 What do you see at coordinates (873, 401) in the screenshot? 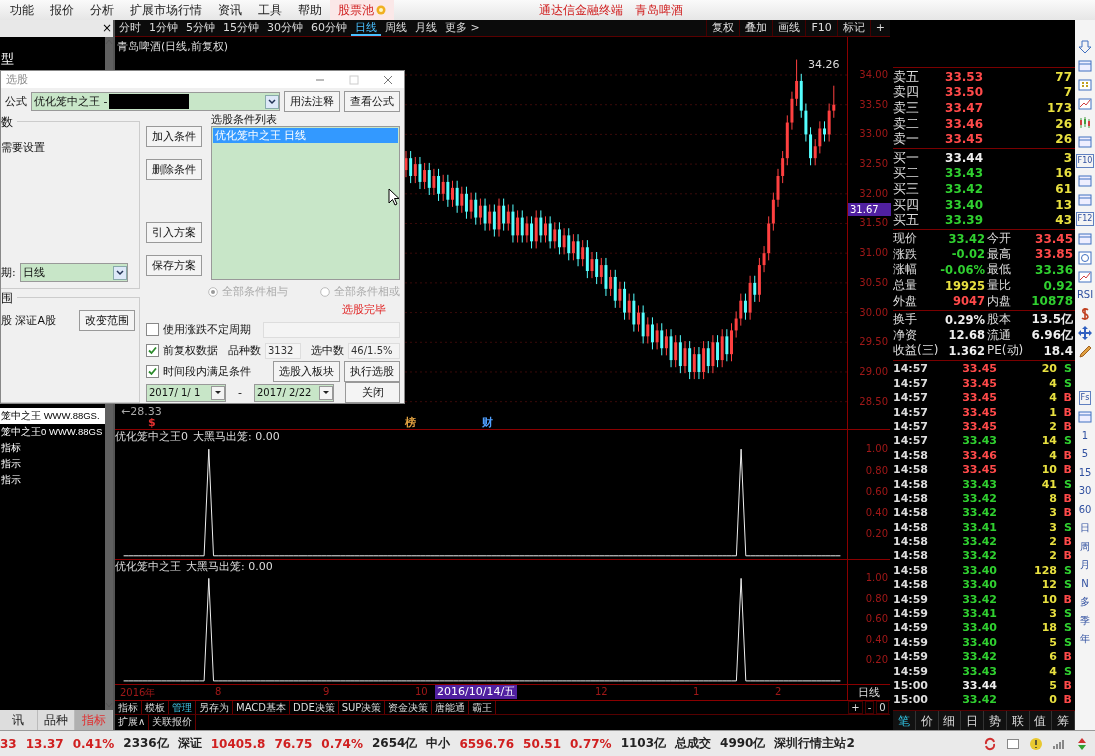
I see `axis-label: 28.50` at bounding box center [873, 401].